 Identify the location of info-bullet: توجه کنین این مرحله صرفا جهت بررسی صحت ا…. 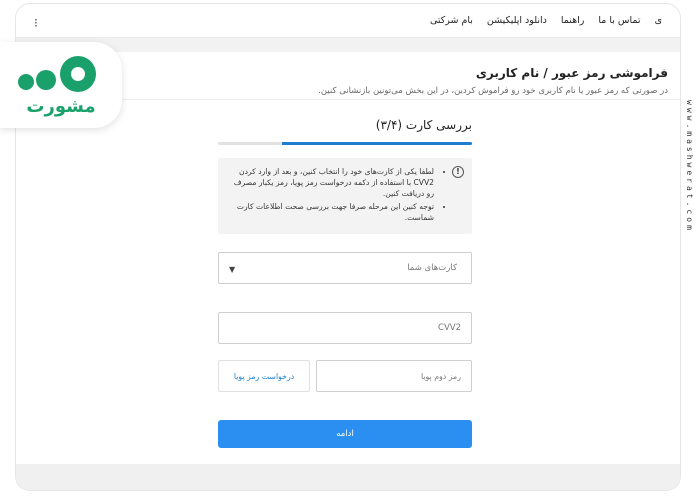
(332, 212).